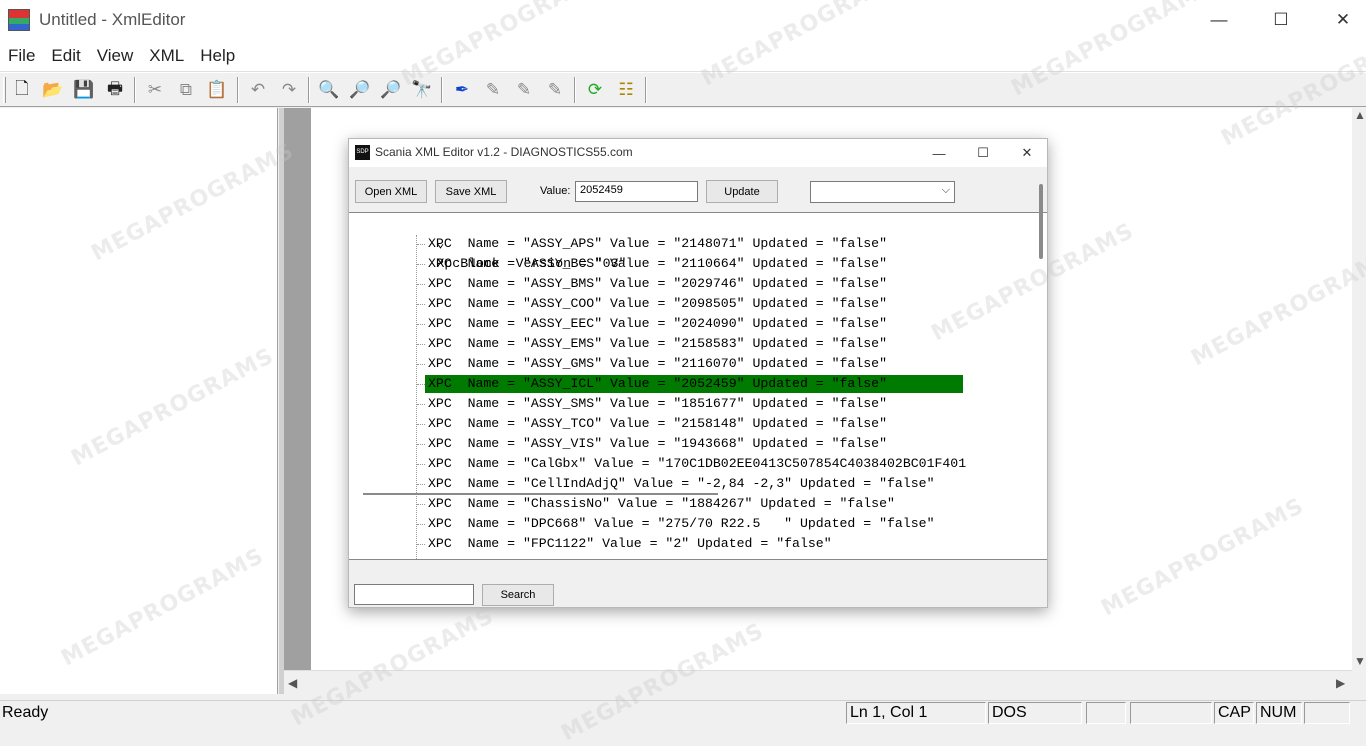 The width and height of the screenshot is (1366, 746). I want to click on field-dropdown: ⌵, so click(882, 192).